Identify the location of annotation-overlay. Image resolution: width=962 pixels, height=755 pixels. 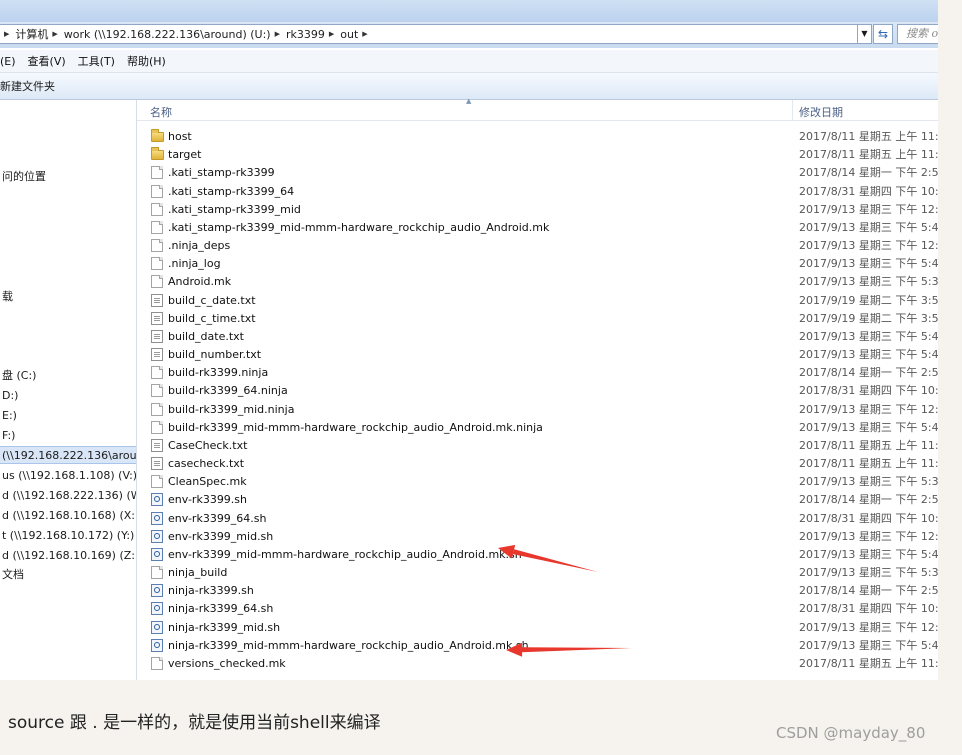
(565, 600).